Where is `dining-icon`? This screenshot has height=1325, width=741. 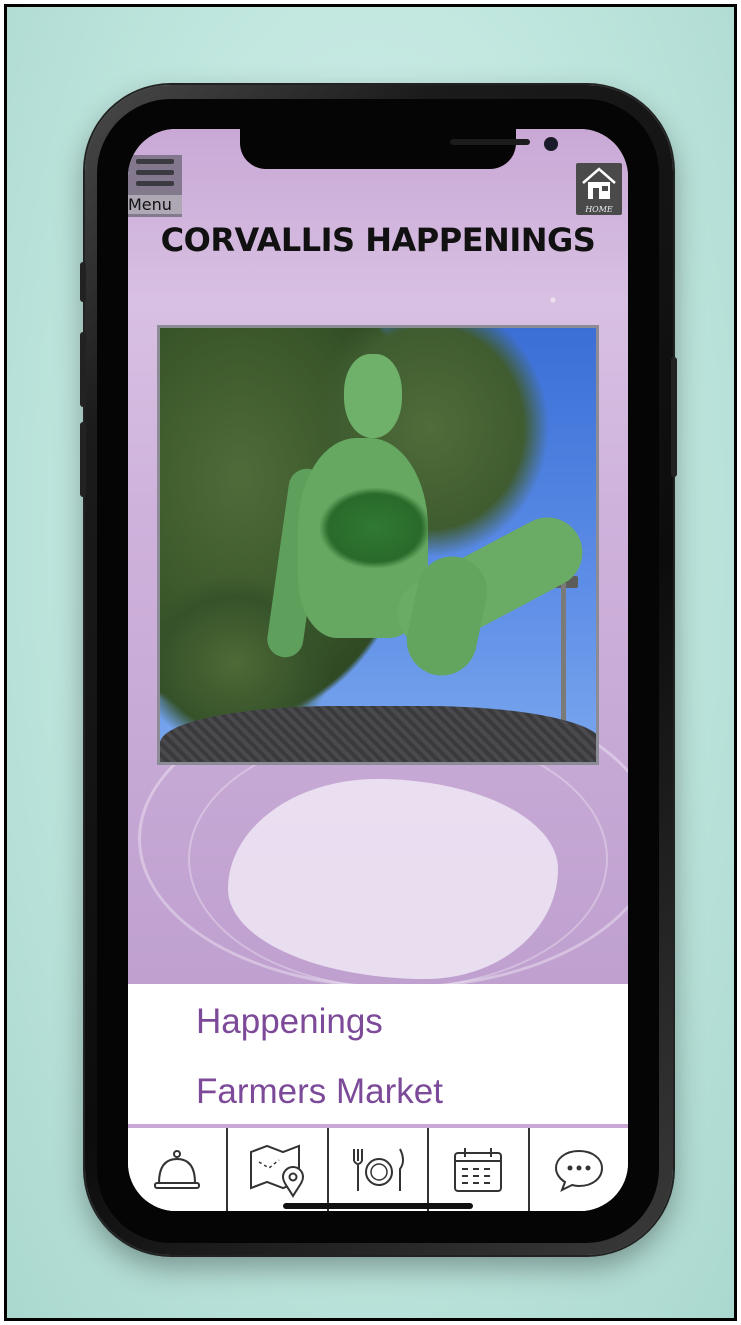 dining-icon is located at coordinates (379, 1169).